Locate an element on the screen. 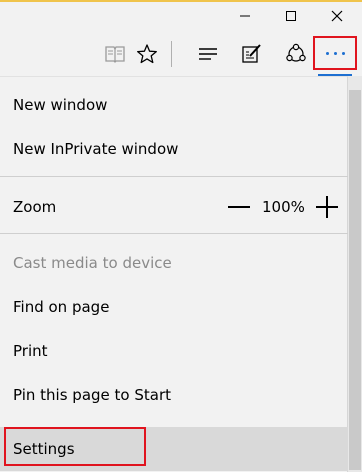  close-button is located at coordinates (337, 16).